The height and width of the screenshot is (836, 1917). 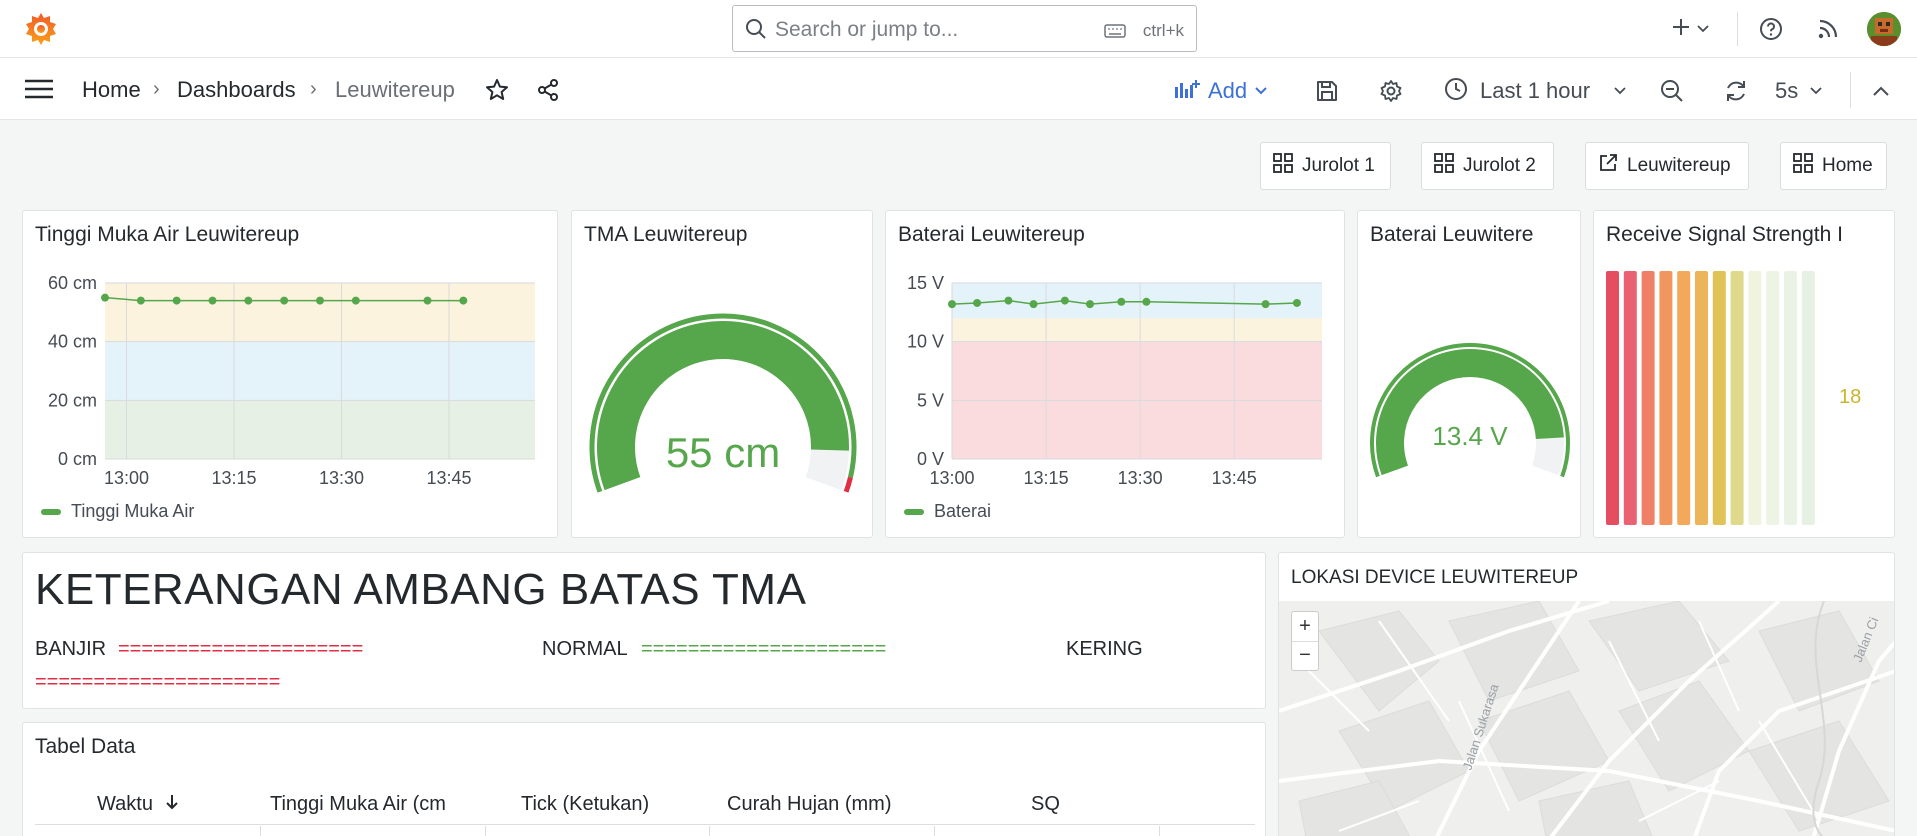 I want to click on legend-label: Baterai, so click(x=963, y=511).